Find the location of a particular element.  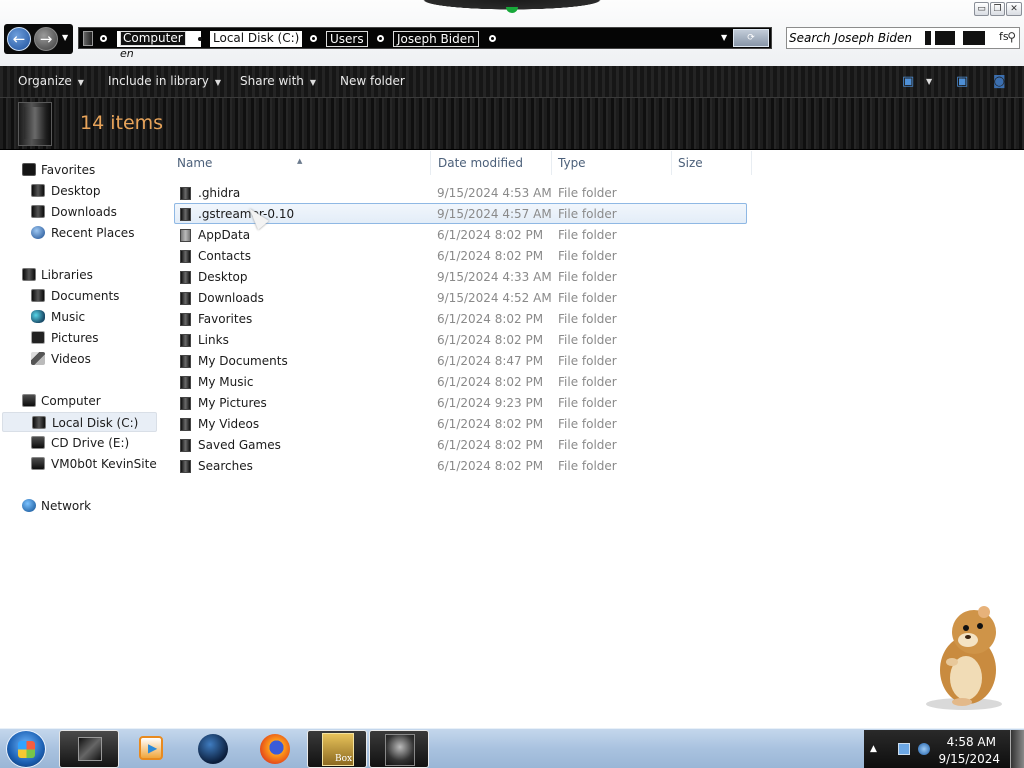

downloads-icon is located at coordinates (38, 211).